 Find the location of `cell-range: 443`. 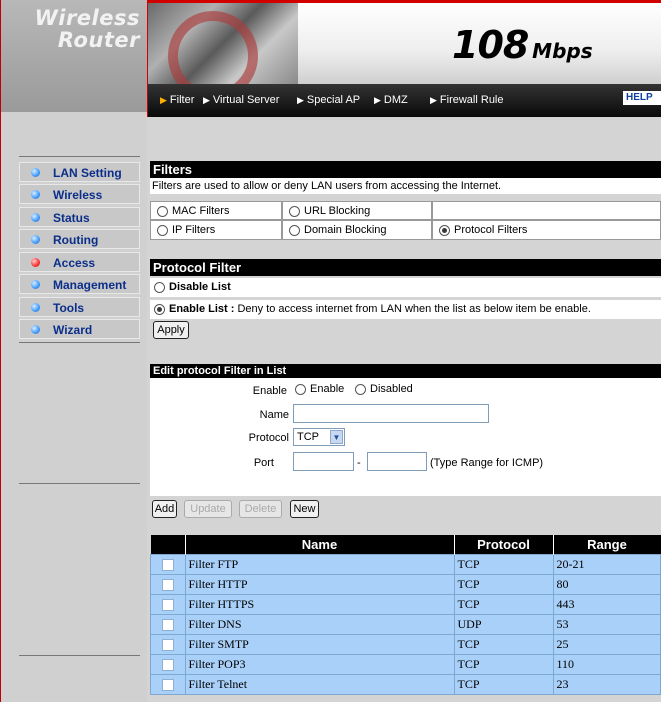

cell-range: 443 is located at coordinates (606, 604).